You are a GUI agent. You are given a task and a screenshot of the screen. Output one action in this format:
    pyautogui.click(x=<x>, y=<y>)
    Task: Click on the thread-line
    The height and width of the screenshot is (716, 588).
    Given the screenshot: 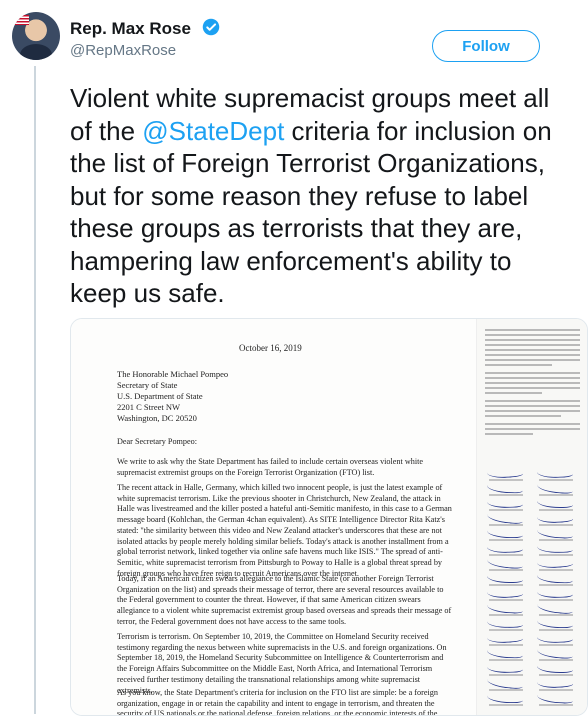 What is the action you would take?
    pyautogui.click(x=35, y=390)
    